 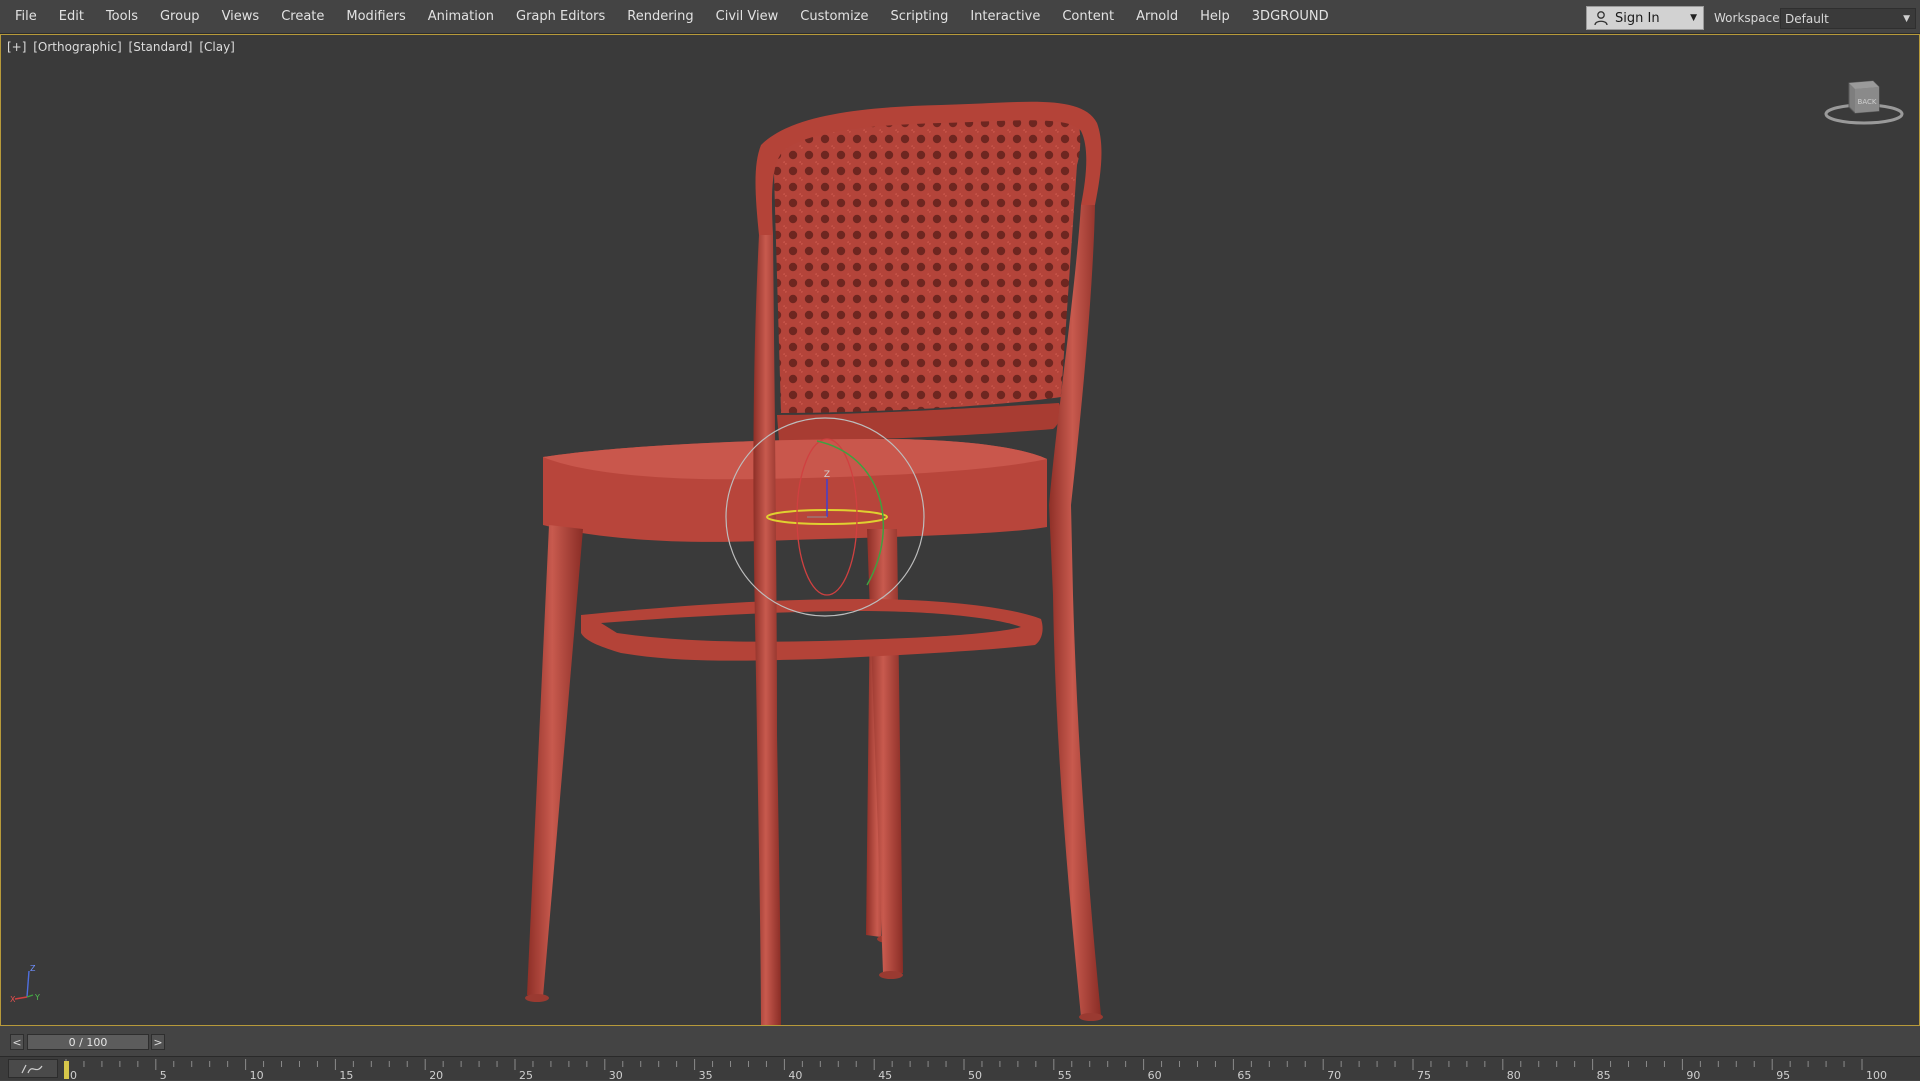 I want to click on timeline-tick-label: 30, so click(x=616, y=1075).